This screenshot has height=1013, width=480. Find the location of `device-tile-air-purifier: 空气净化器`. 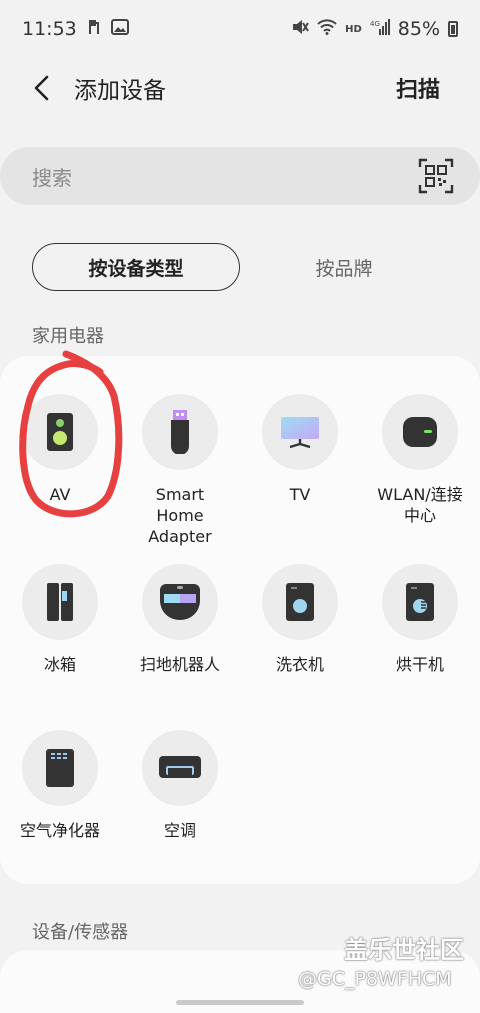

device-tile-air-purifier: 空气净化器 is located at coordinates (60, 785).